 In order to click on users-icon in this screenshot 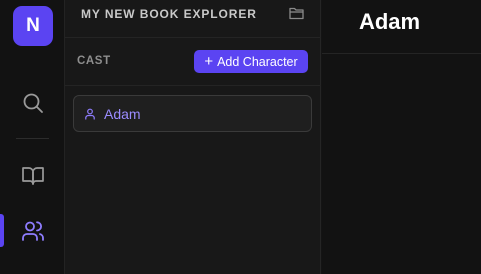, I will do `click(33, 231)`.